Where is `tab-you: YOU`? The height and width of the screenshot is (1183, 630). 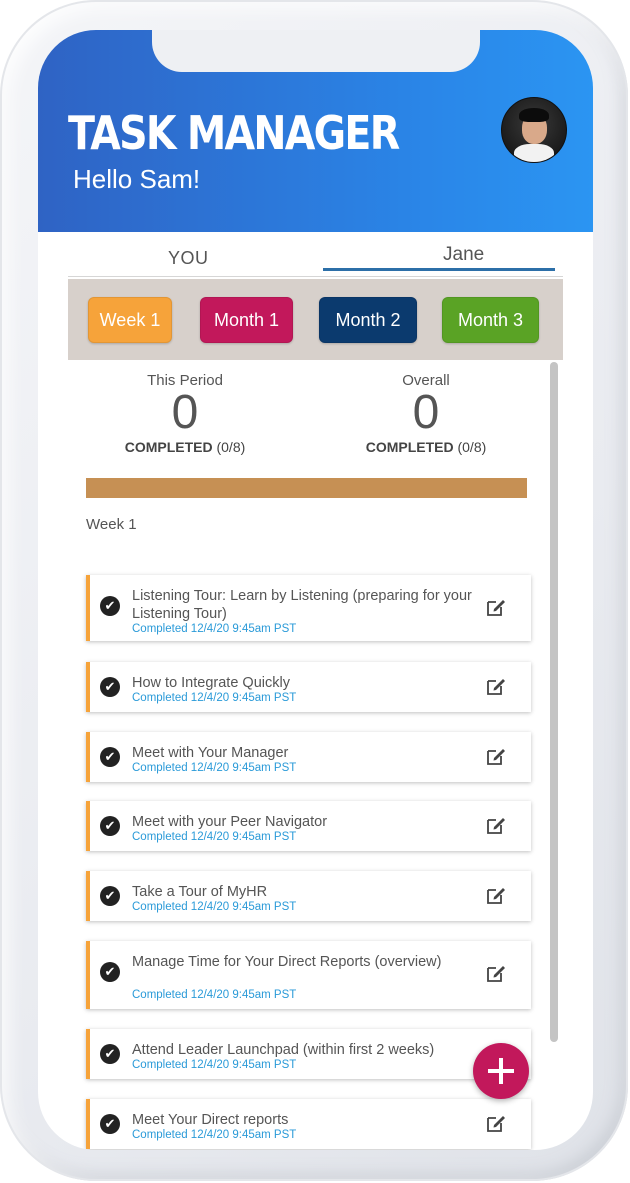 tab-you: YOU is located at coordinates (188, 258).